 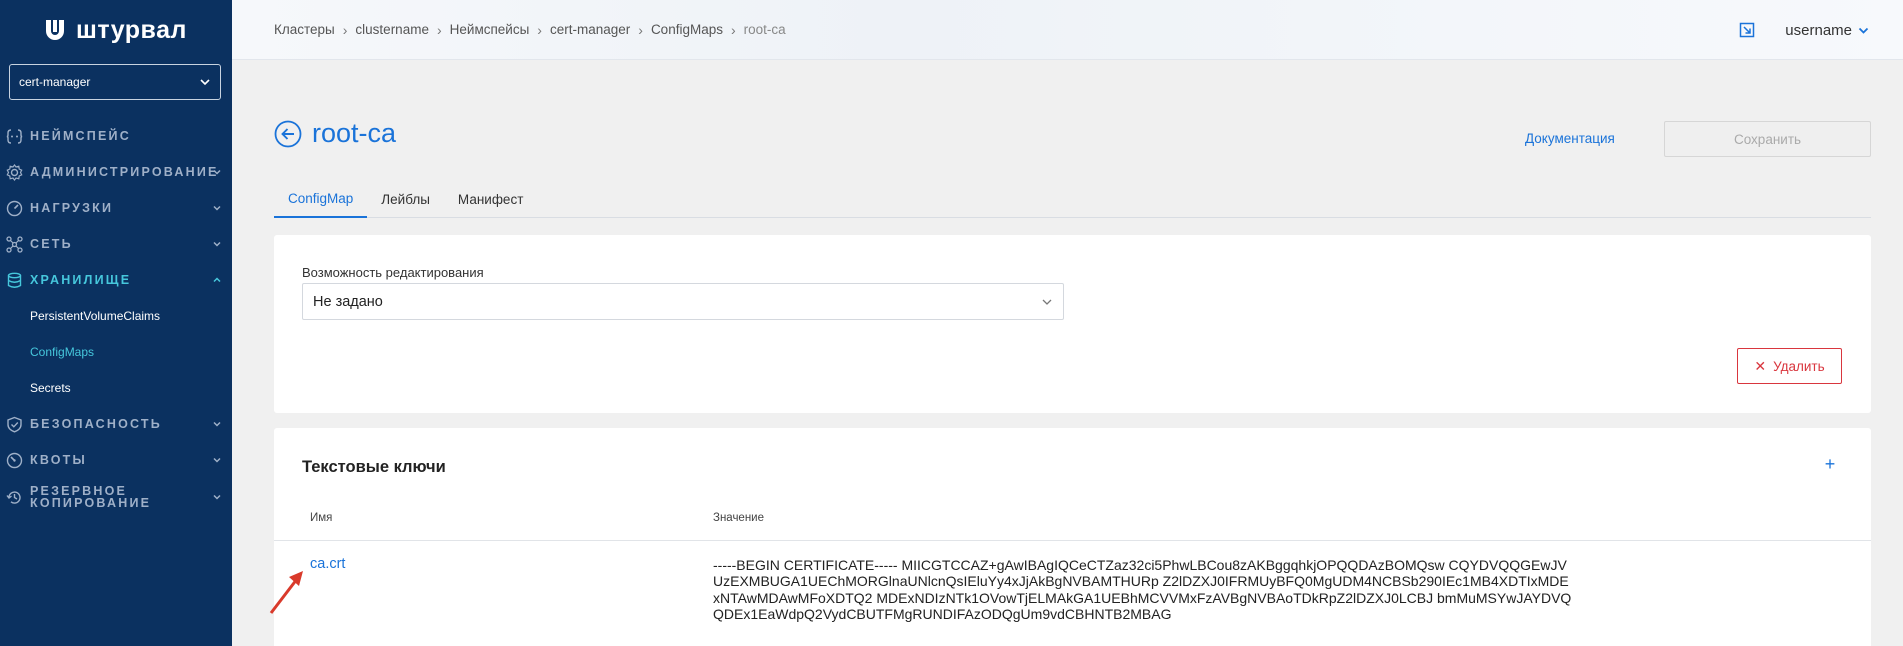 I want to click on sidebar-item-label: БЕЗОПАСНОСТЬ, so click(x=96, y=424).